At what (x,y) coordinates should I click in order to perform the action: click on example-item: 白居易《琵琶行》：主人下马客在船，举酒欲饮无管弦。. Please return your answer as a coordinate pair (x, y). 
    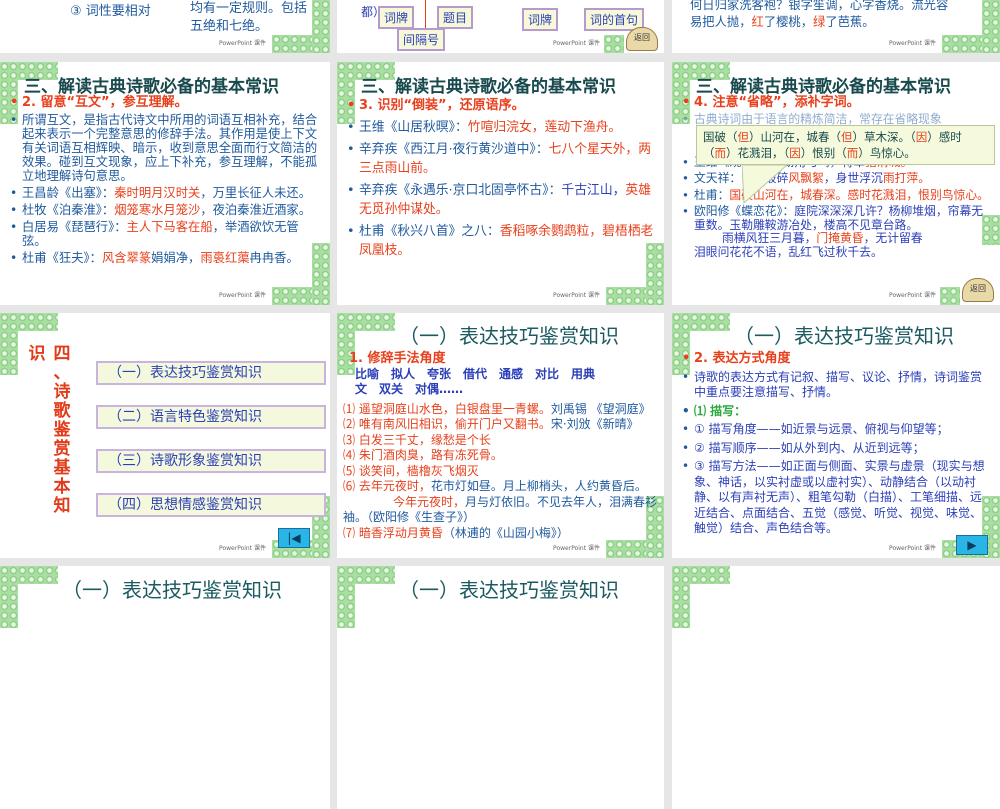
    Looking at the image, I should click on (164, 234).